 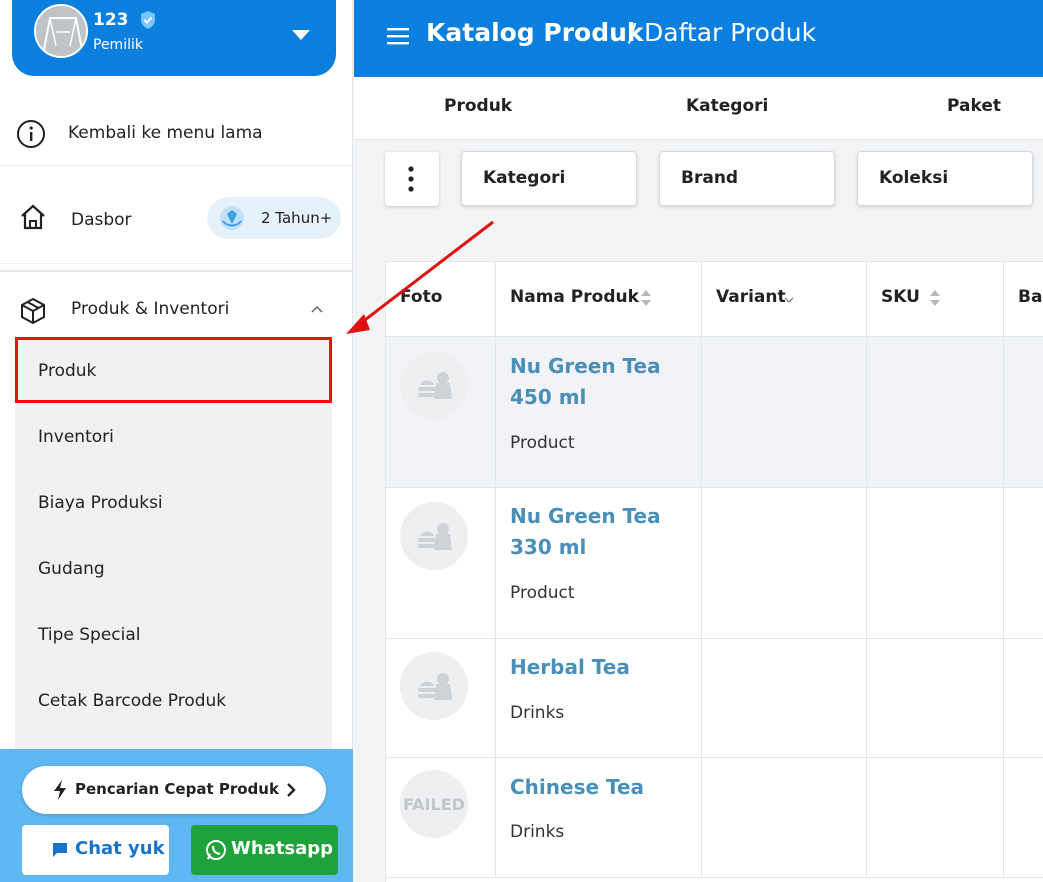 I want to click on table-row: FAILED Chinese Tea Drinks, so click(x=714, y=818).